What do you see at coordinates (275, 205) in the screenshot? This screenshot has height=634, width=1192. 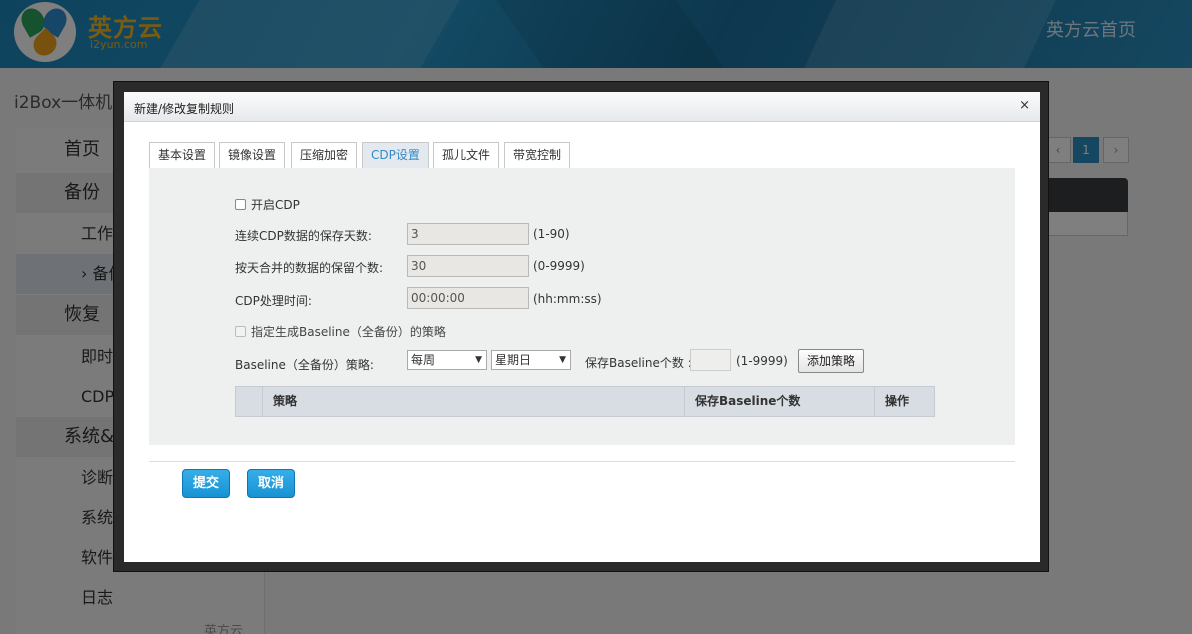 I see `enable-cdp-label: 开启CDP` at bounding box center [275, 205].